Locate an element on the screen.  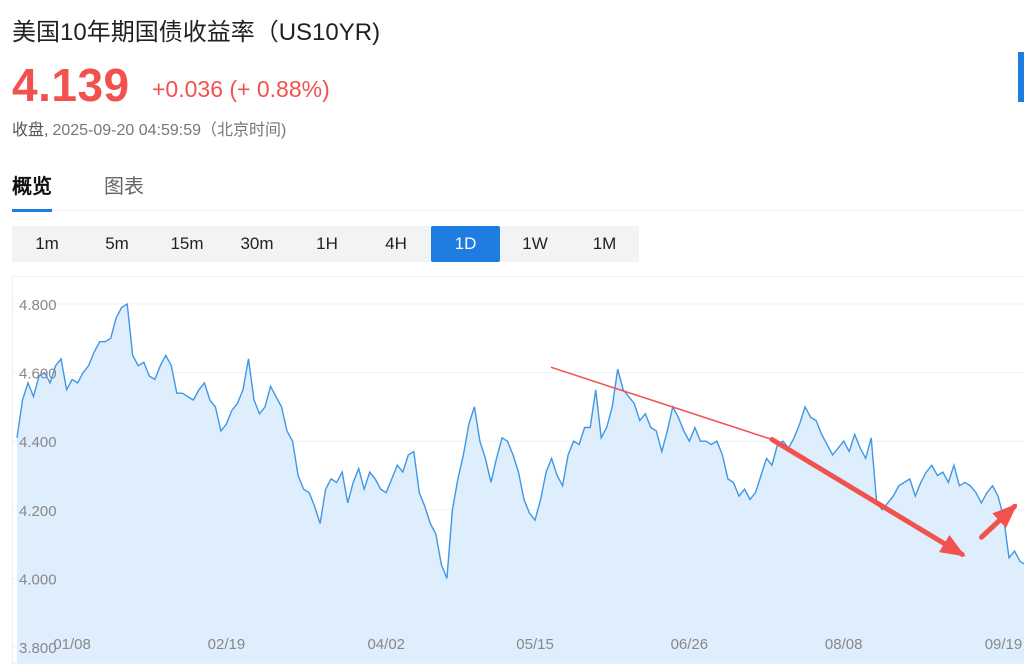
y-tick-label: 4.200 is located at coordinates (38, 511).